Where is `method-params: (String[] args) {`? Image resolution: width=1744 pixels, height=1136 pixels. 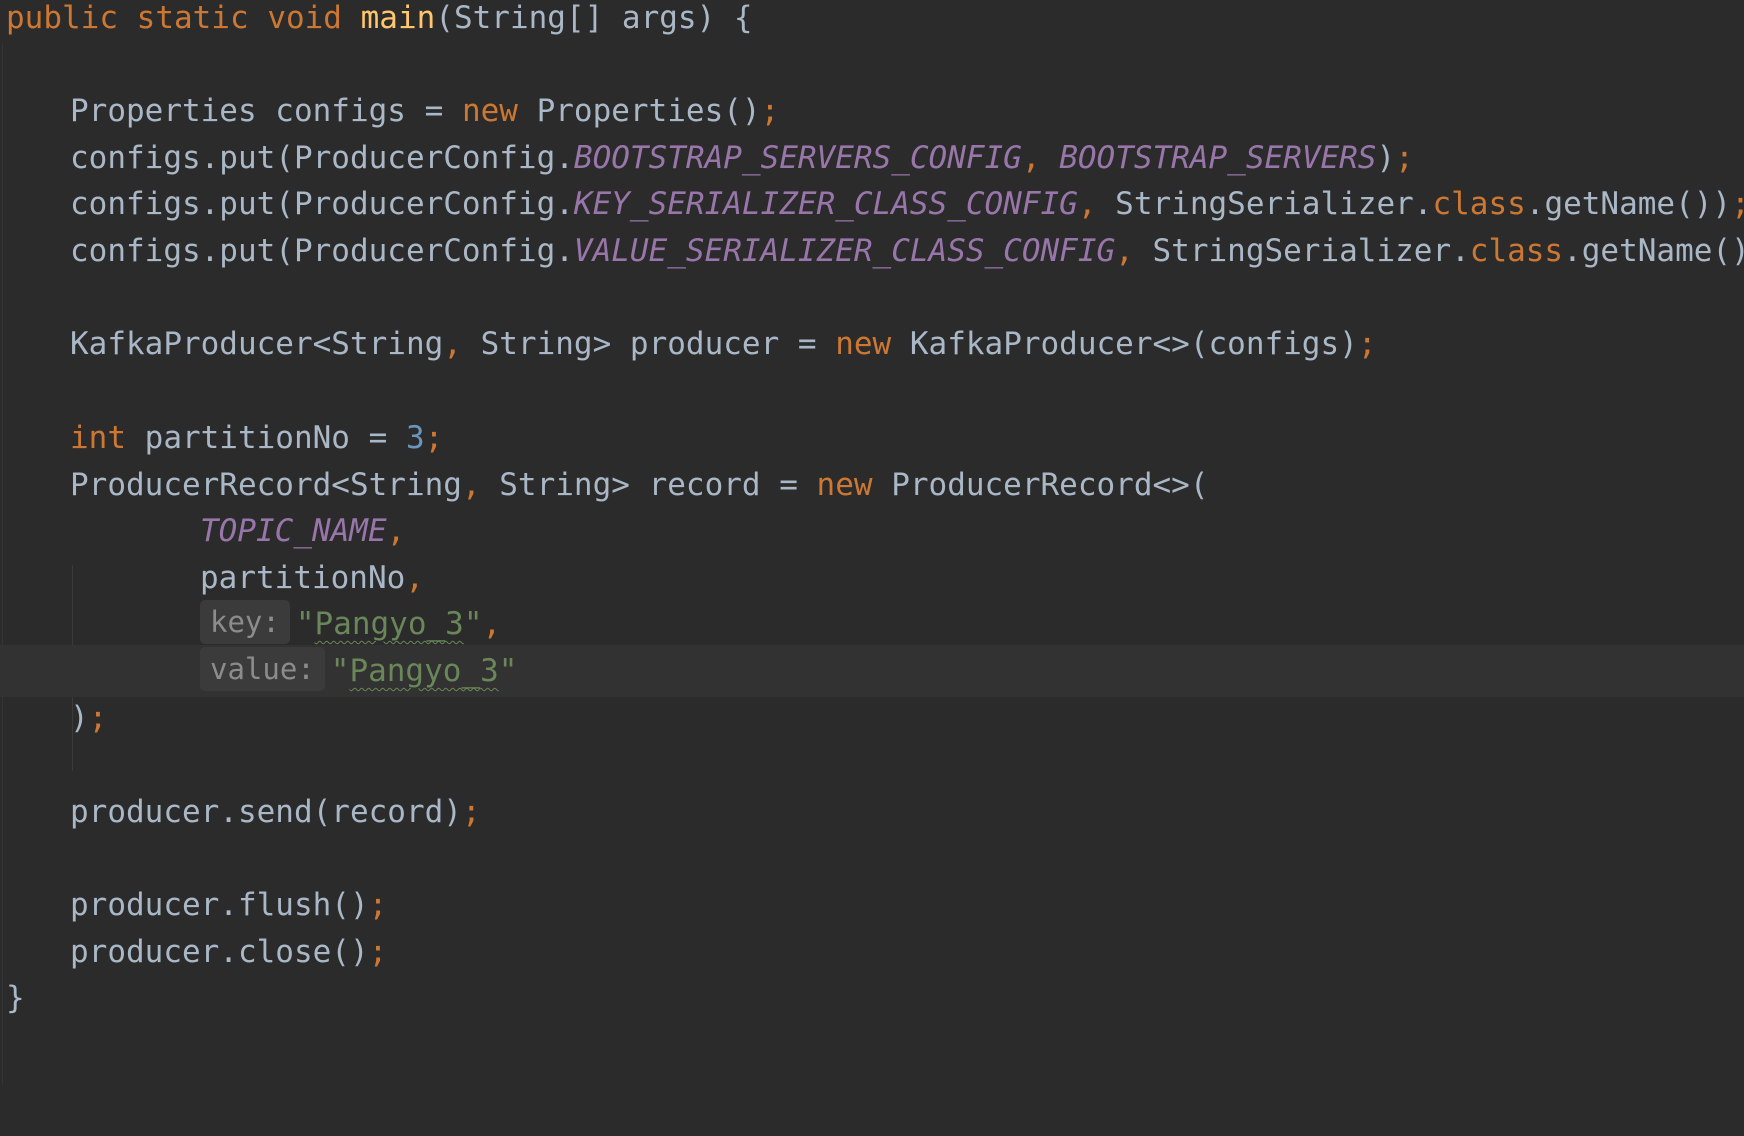
method-params: (String[] args) { is located at coordinates (594, 18).